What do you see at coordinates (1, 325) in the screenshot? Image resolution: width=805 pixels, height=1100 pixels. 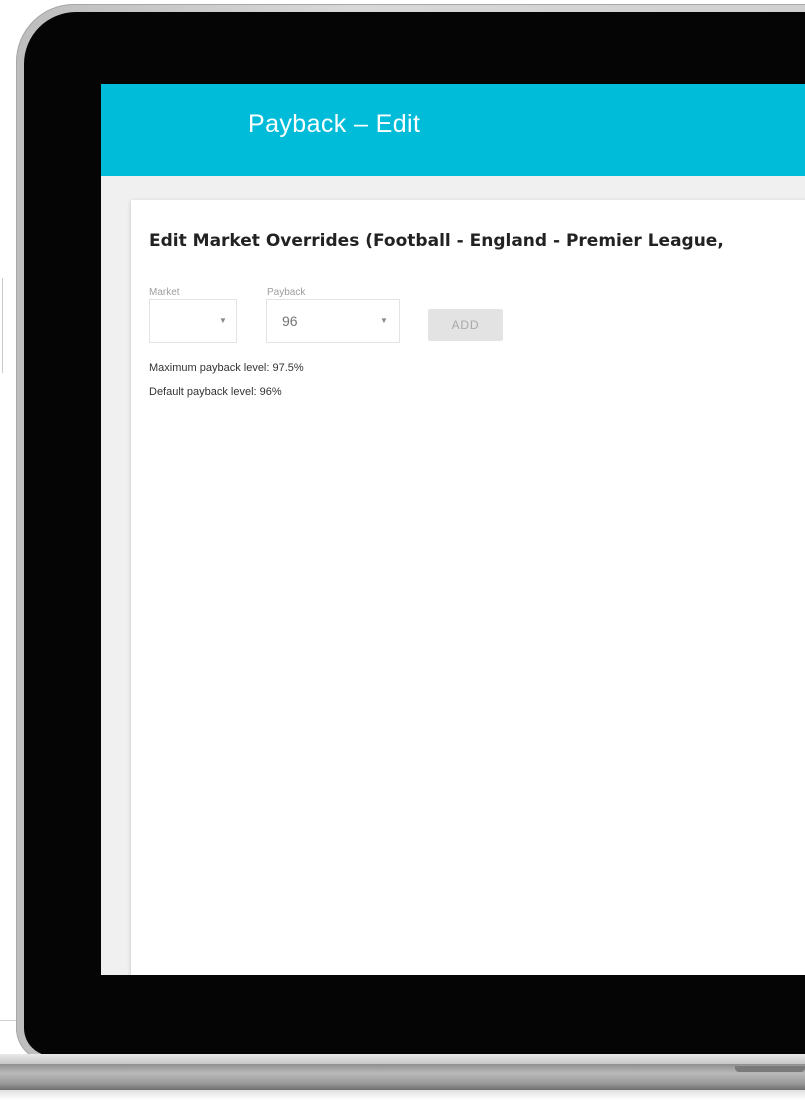 I see `background-panel-edge` at bounding box center [1, 325].